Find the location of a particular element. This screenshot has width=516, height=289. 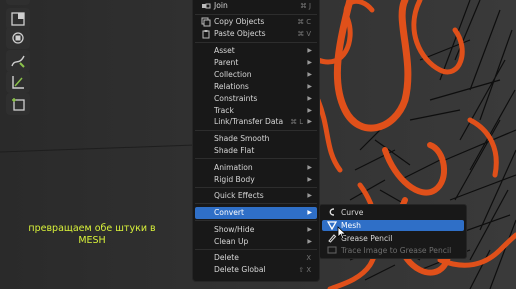

menu-item-relations: Relations ▶ is located at coordinates (256, 87).